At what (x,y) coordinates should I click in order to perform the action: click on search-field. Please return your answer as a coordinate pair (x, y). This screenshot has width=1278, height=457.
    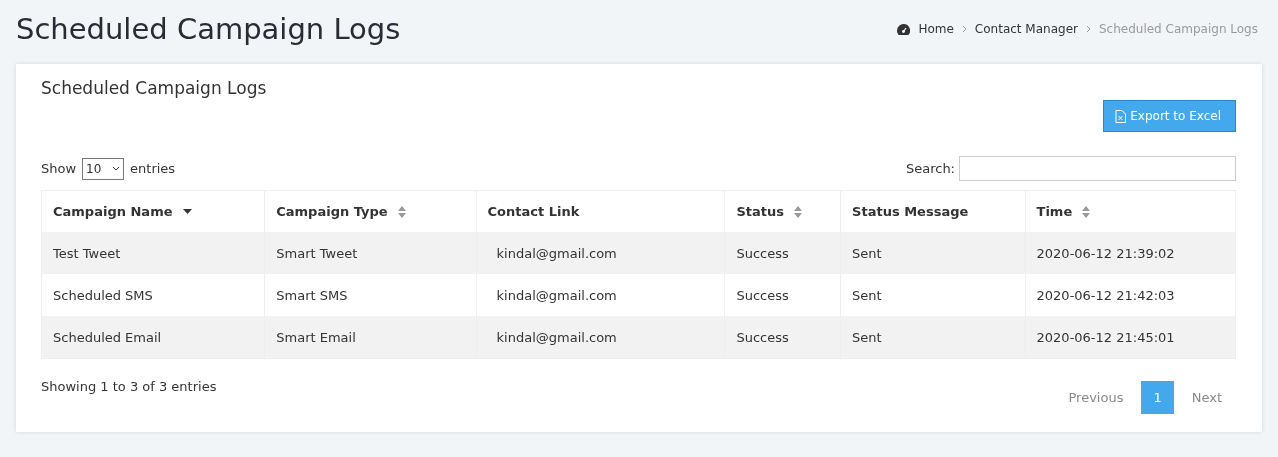
    Looking at the image, I should click on (1097, 168).